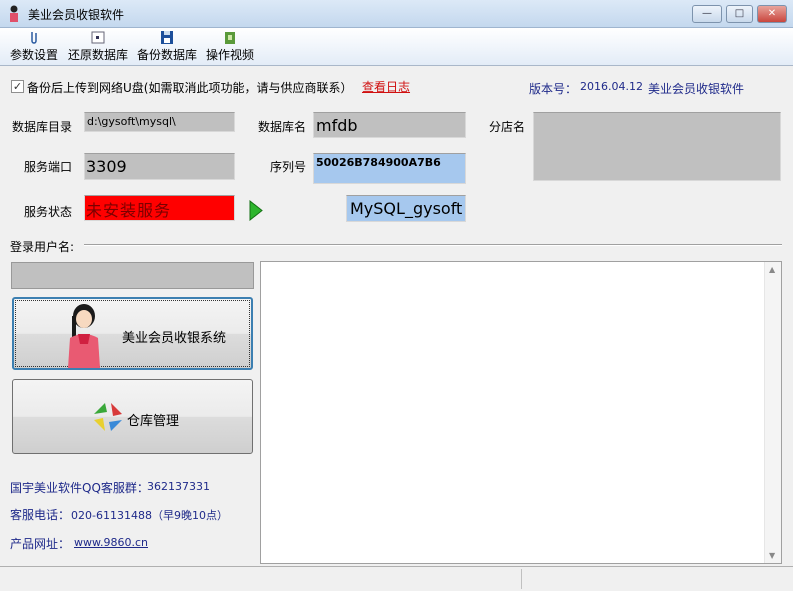  I want to click on divider, so click(433, 245).